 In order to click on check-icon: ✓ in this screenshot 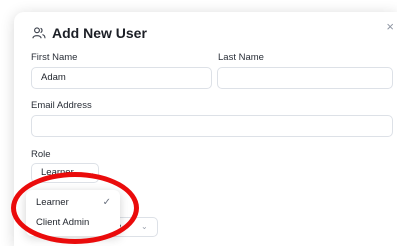, I will do `click(106, 202)`.